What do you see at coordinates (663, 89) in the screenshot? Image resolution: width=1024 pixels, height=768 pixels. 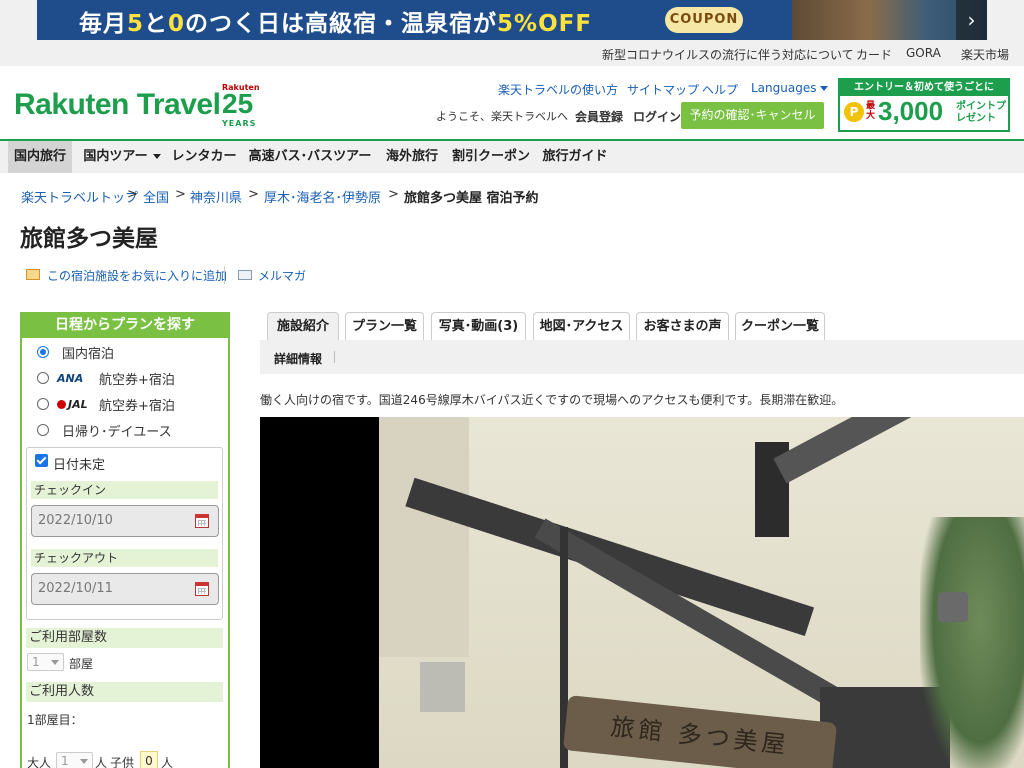 I see `sitemap-link: サイトマップ` at bounding box center [663, 89].